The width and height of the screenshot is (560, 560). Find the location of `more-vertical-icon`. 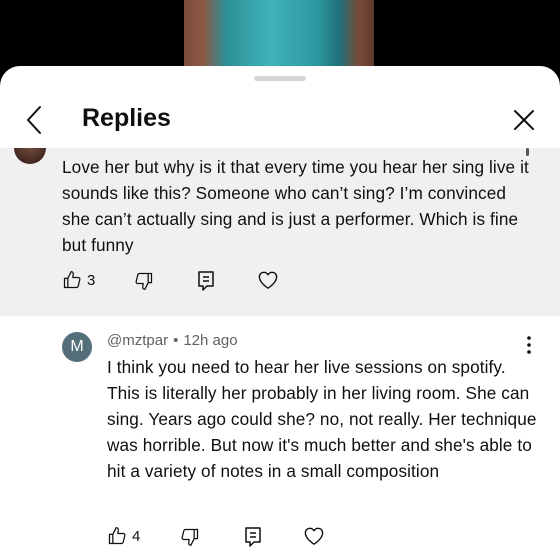

more-vertical-icon is located at coordinates (529, 345).